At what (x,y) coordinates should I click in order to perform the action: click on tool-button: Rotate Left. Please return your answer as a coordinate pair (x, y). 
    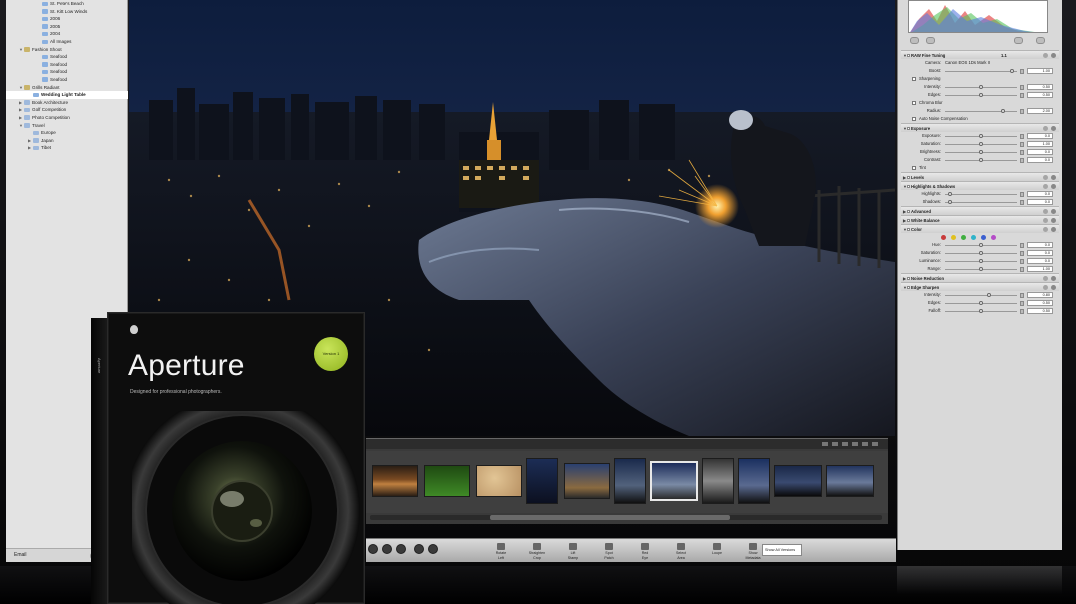
    Looking at the image, I should click on (501, 551).